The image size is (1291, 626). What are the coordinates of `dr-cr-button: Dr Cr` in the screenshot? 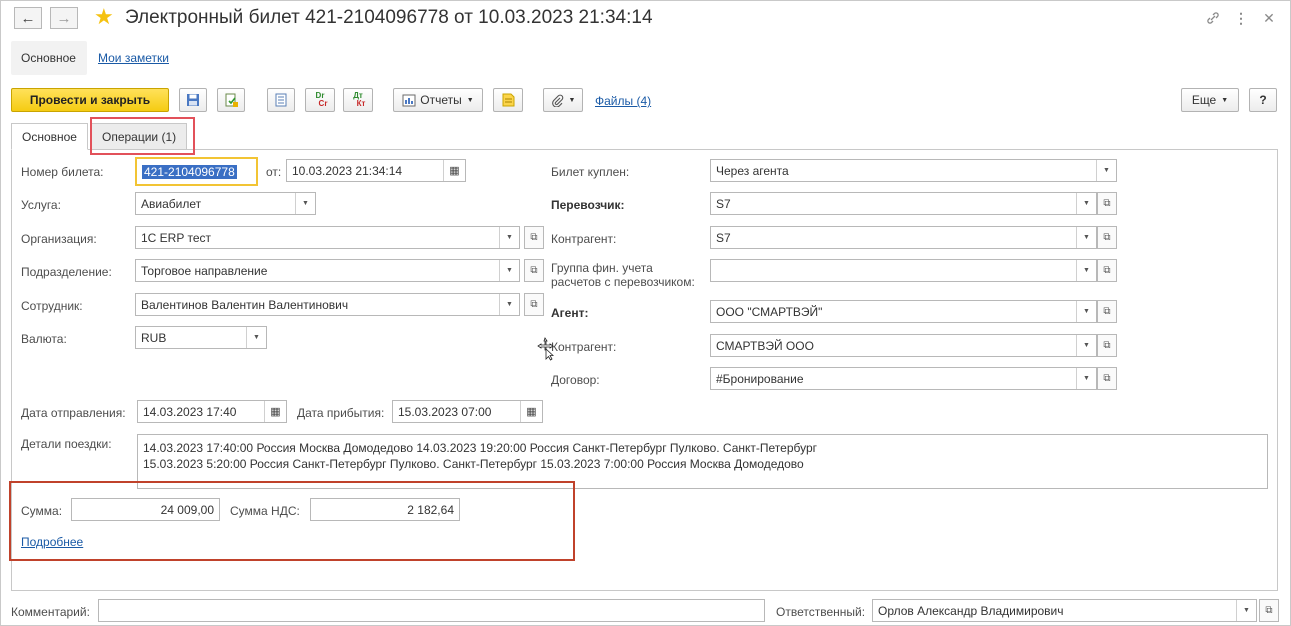 It's located at (320, 100).